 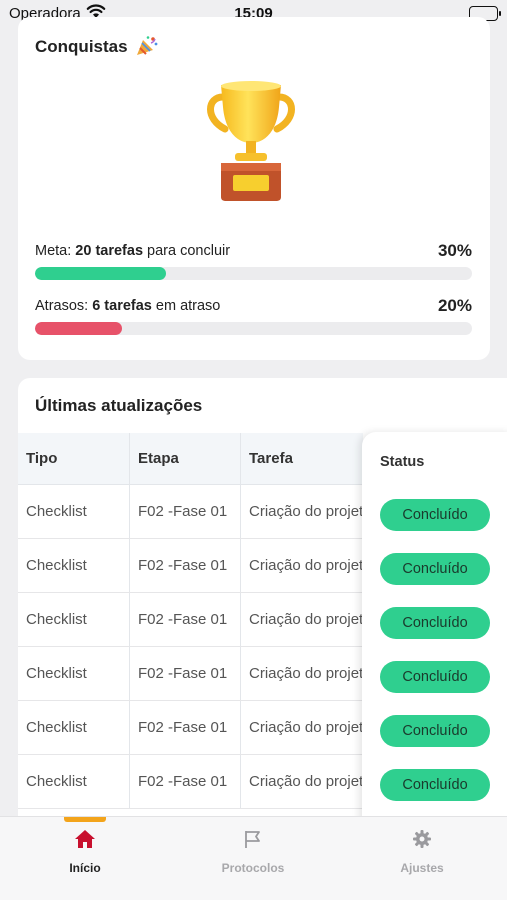 I want to click on updates-title: Últimas atualizações, so click(x=119, y=405).